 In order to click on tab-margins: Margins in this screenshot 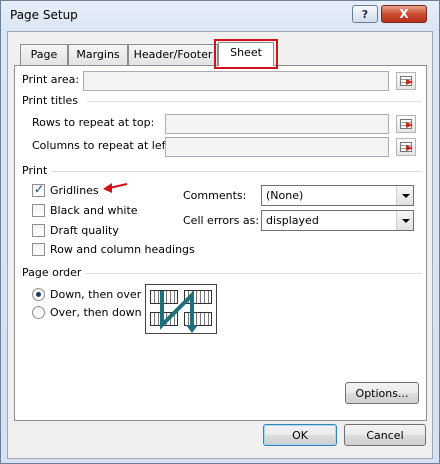, I will do `click(98, 54)`.